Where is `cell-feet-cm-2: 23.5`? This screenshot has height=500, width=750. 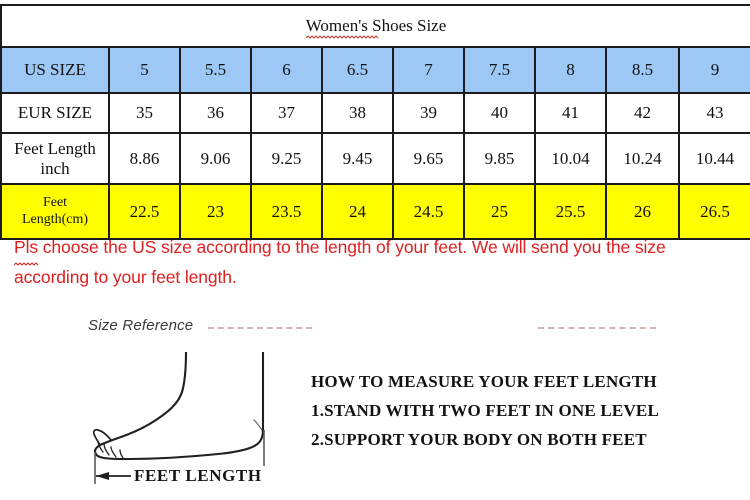
cell-feet-cm-2: 23.5 is located at coordinates (286, 211).